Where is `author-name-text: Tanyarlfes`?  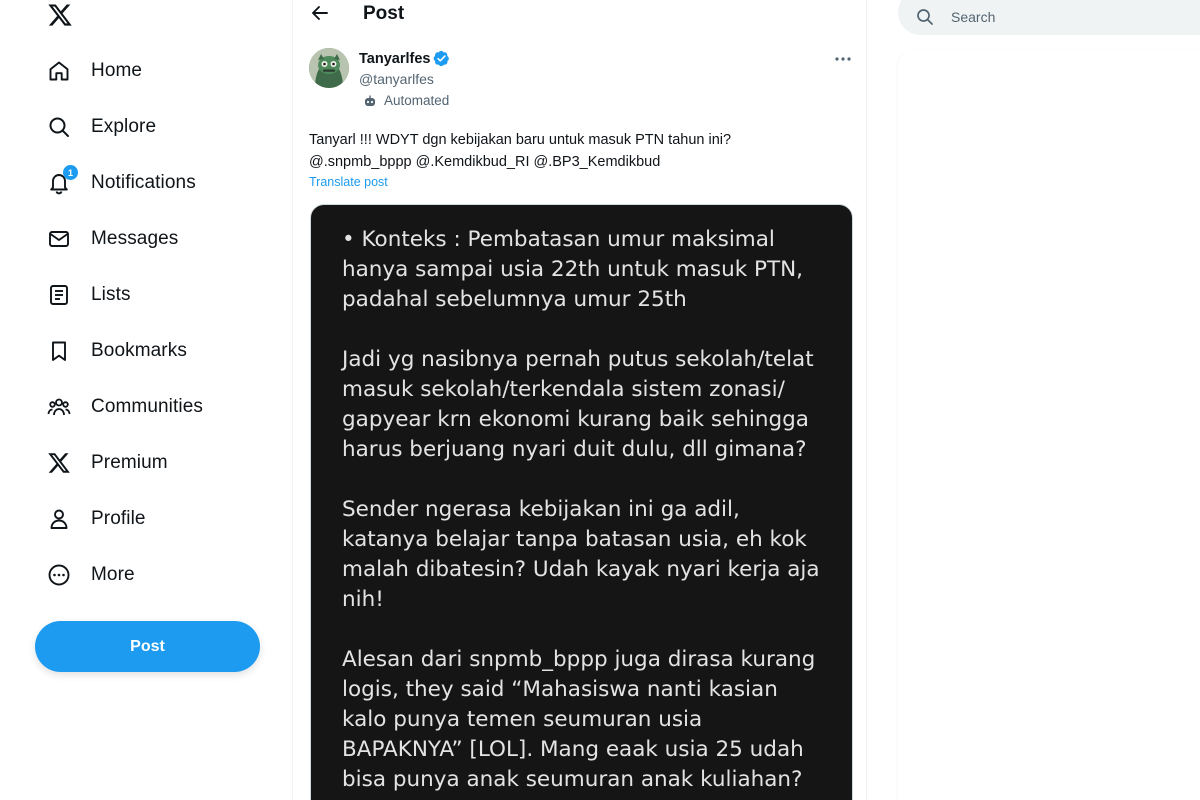
author-name-text: Tanyarlfes is located at coordinates (395, 58).